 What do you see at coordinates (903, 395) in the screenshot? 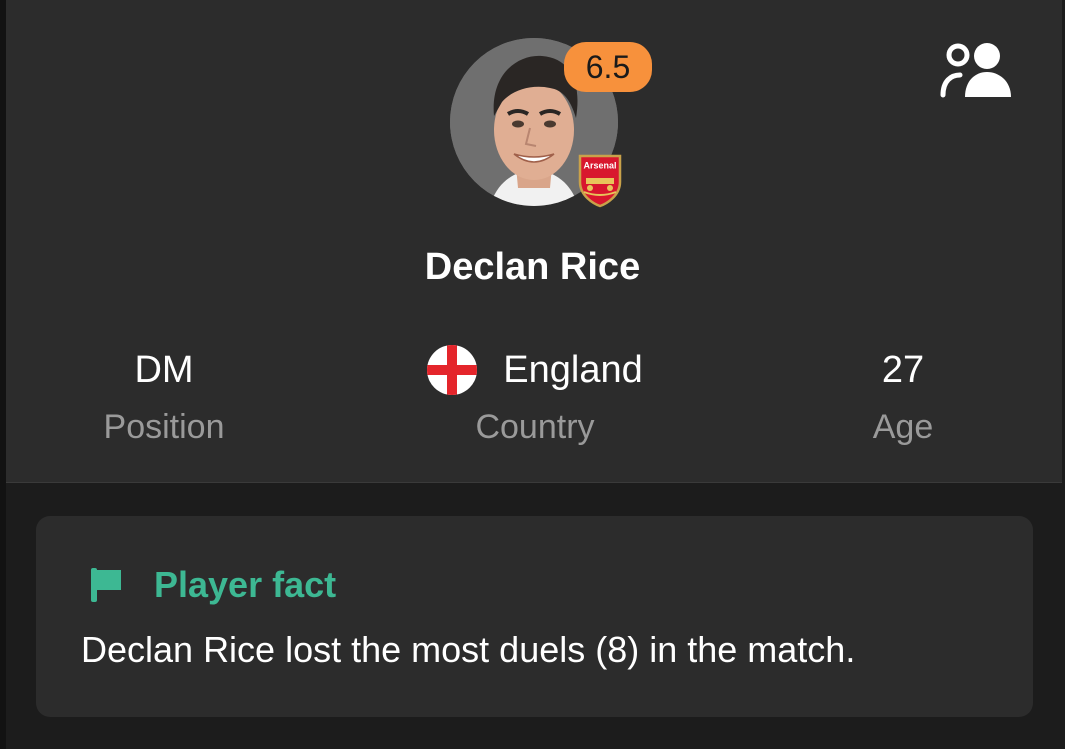
I see `stat-age: 27 Age` at bounding box center [903, 395].